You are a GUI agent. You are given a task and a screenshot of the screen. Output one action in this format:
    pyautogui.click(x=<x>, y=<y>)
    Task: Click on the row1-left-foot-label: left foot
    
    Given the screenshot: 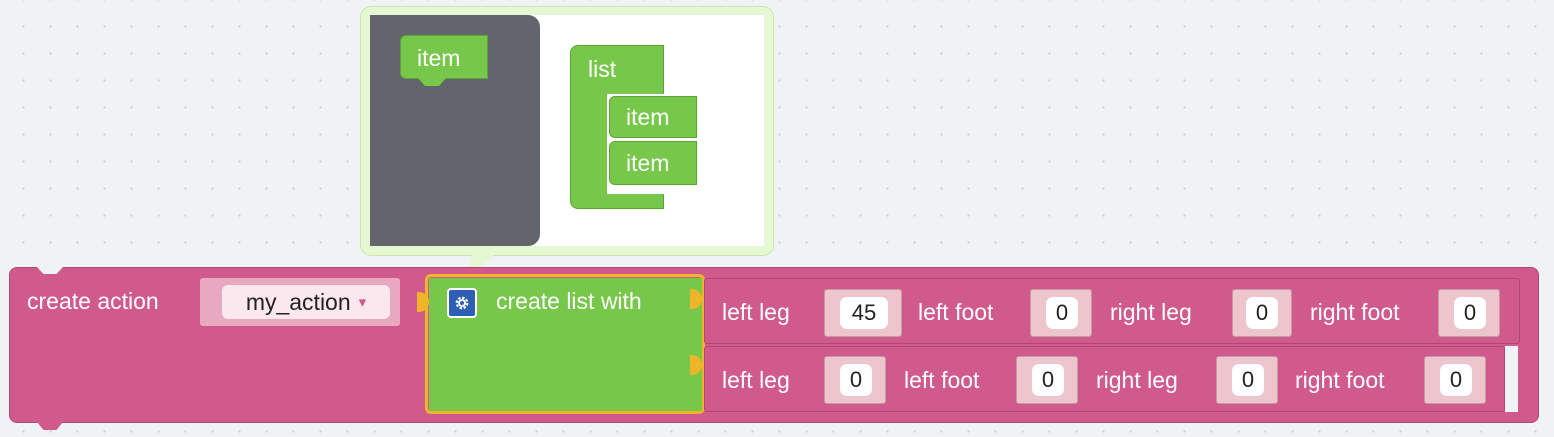 What is the action you would take?
    pyautogui.click(x=956, y=312)
    